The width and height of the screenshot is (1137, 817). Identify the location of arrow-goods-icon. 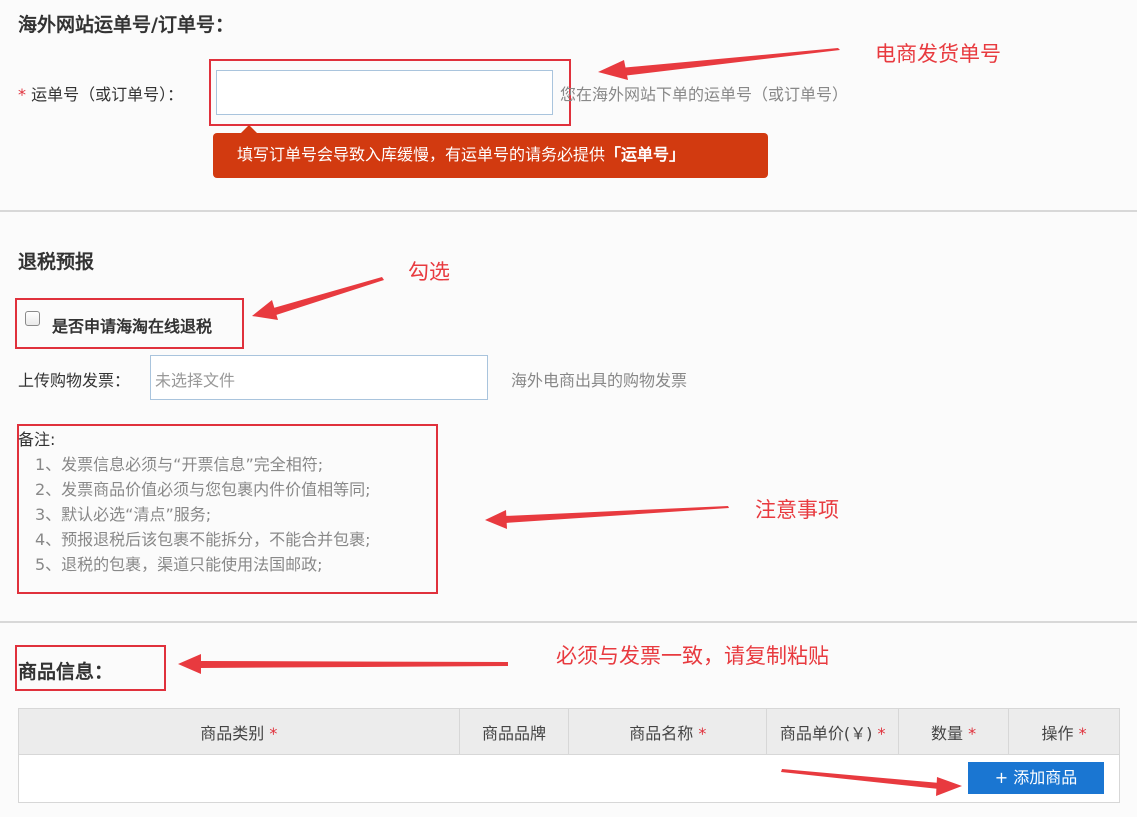
(354, 664).